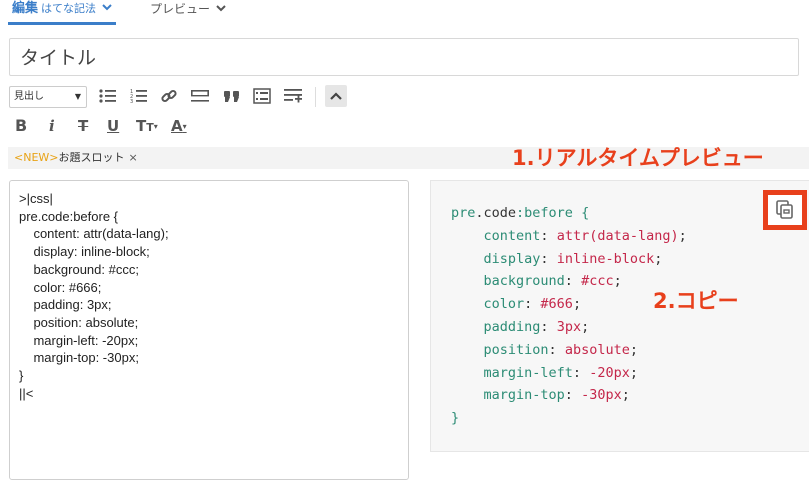 The width and height of the screenshot is (809, 480). What do you see at coordinates (455, 418) in the screenshot?
I see `code-brace: }` at bounding box center [455, 418].